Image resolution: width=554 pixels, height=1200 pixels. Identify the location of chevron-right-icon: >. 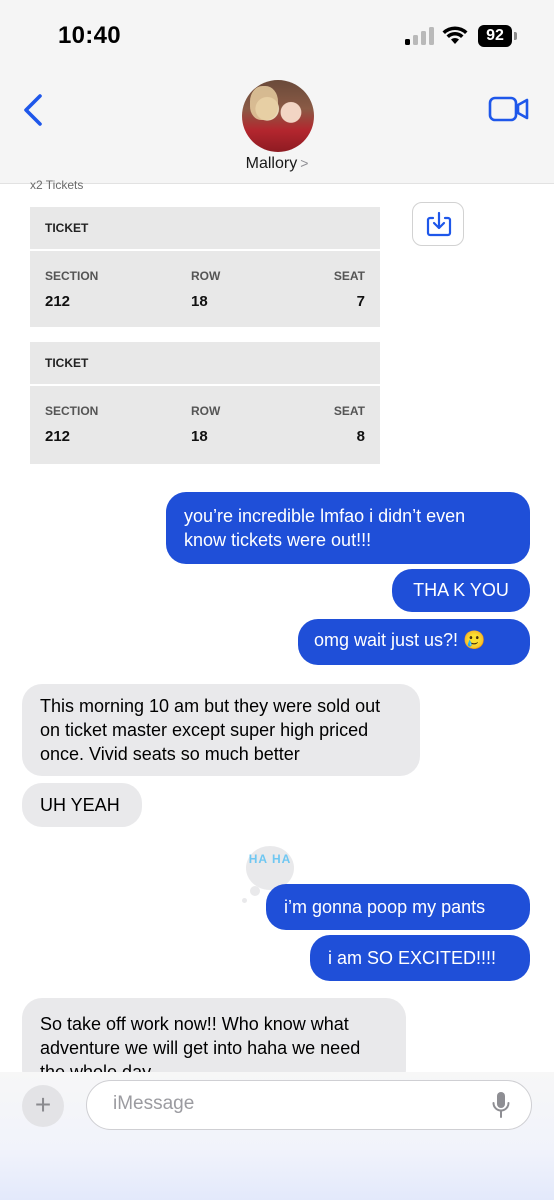
(304, 163).